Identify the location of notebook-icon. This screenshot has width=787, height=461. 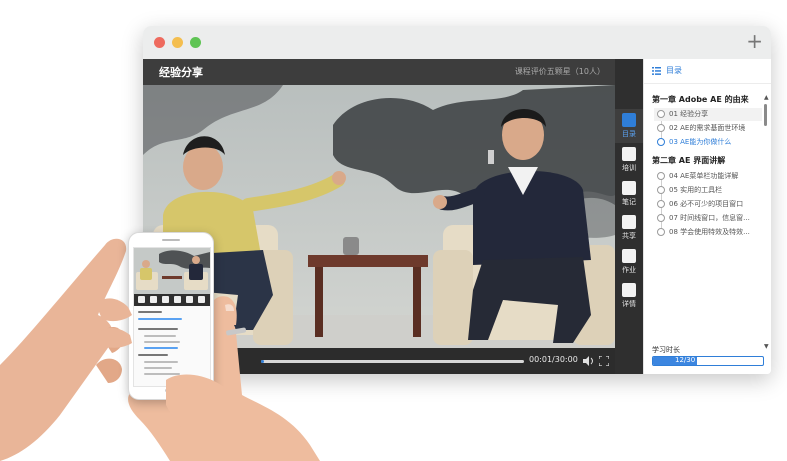
(629, 188).